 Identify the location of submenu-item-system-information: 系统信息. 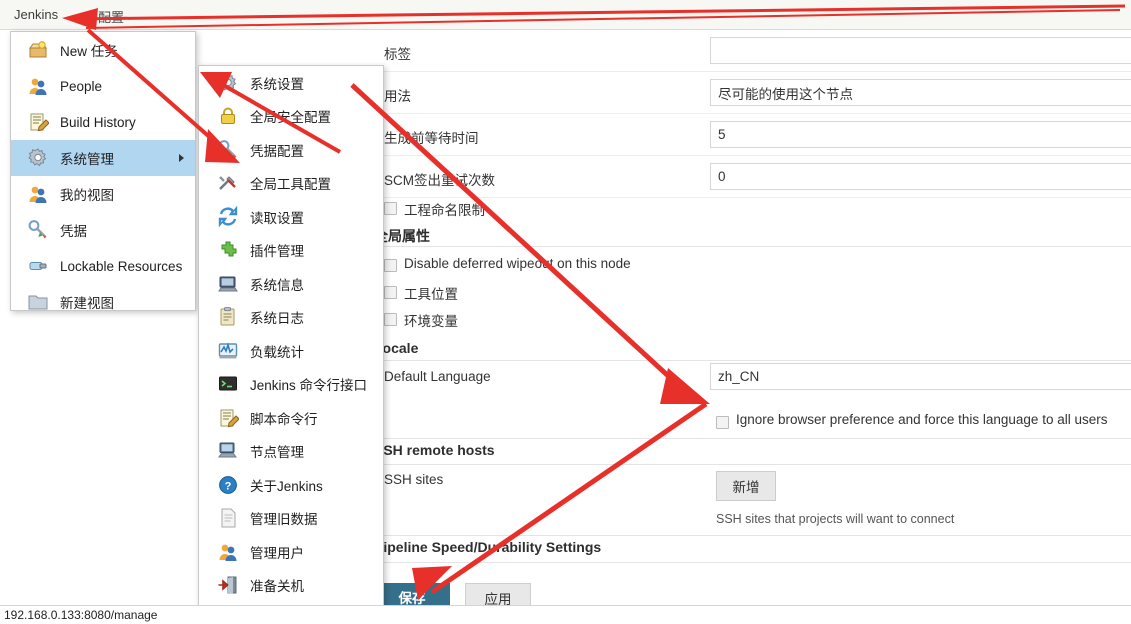
(291, 284).